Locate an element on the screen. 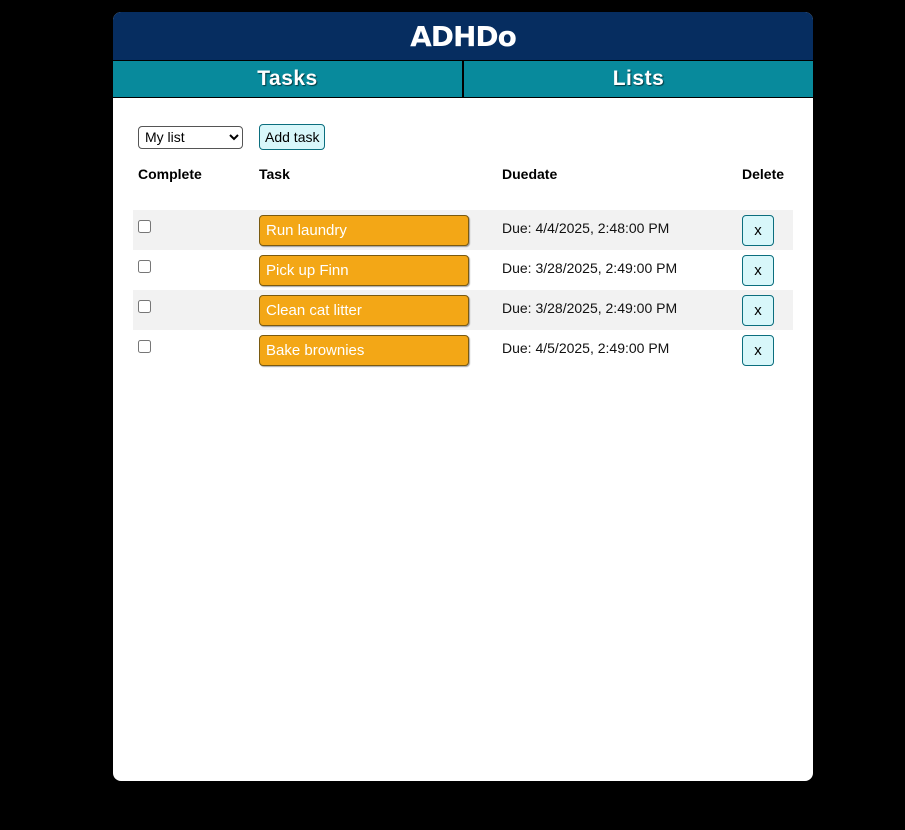 The height and width of the screenshot is (830, 905). due-date: Due: 4/5/2025, 2:49:00 PM is located at coordinates (586, 348).